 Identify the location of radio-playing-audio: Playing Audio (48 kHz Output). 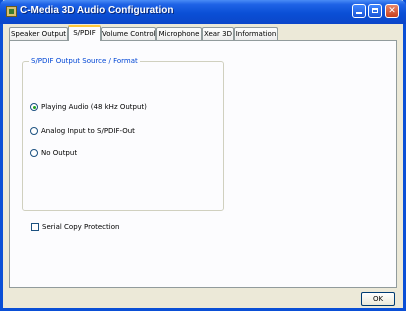
(88, 107).